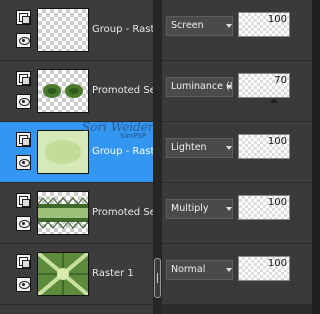  I want to click on layer-row-group-raster-2: Group - Raster 2, so click(76, 30).